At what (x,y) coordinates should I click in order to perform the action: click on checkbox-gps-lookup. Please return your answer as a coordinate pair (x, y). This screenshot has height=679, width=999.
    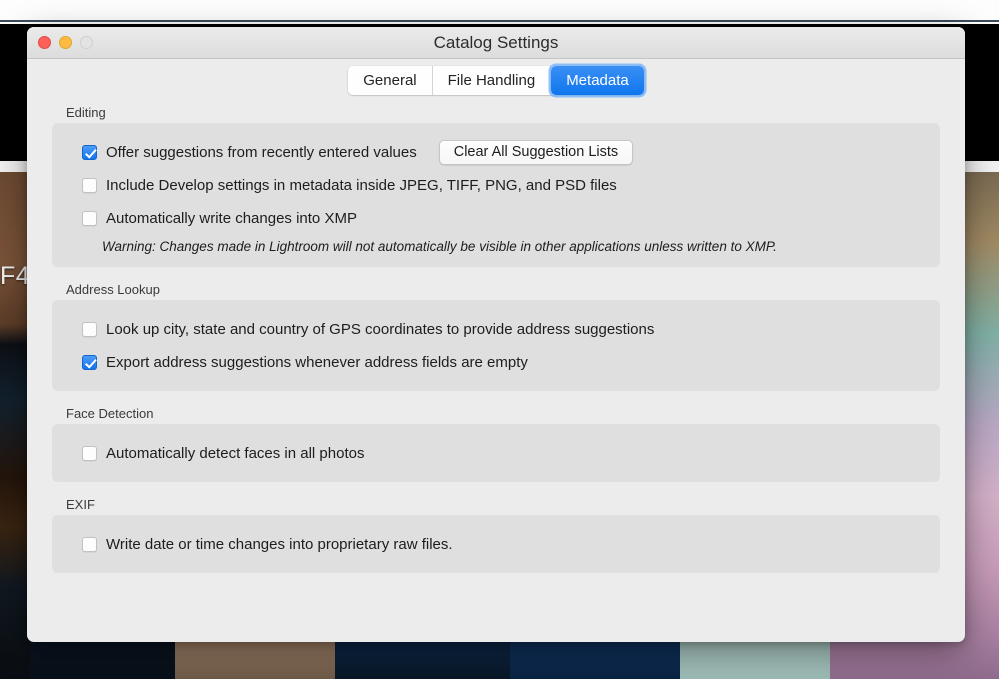
    Looking at the image, I should click on (89, 329).